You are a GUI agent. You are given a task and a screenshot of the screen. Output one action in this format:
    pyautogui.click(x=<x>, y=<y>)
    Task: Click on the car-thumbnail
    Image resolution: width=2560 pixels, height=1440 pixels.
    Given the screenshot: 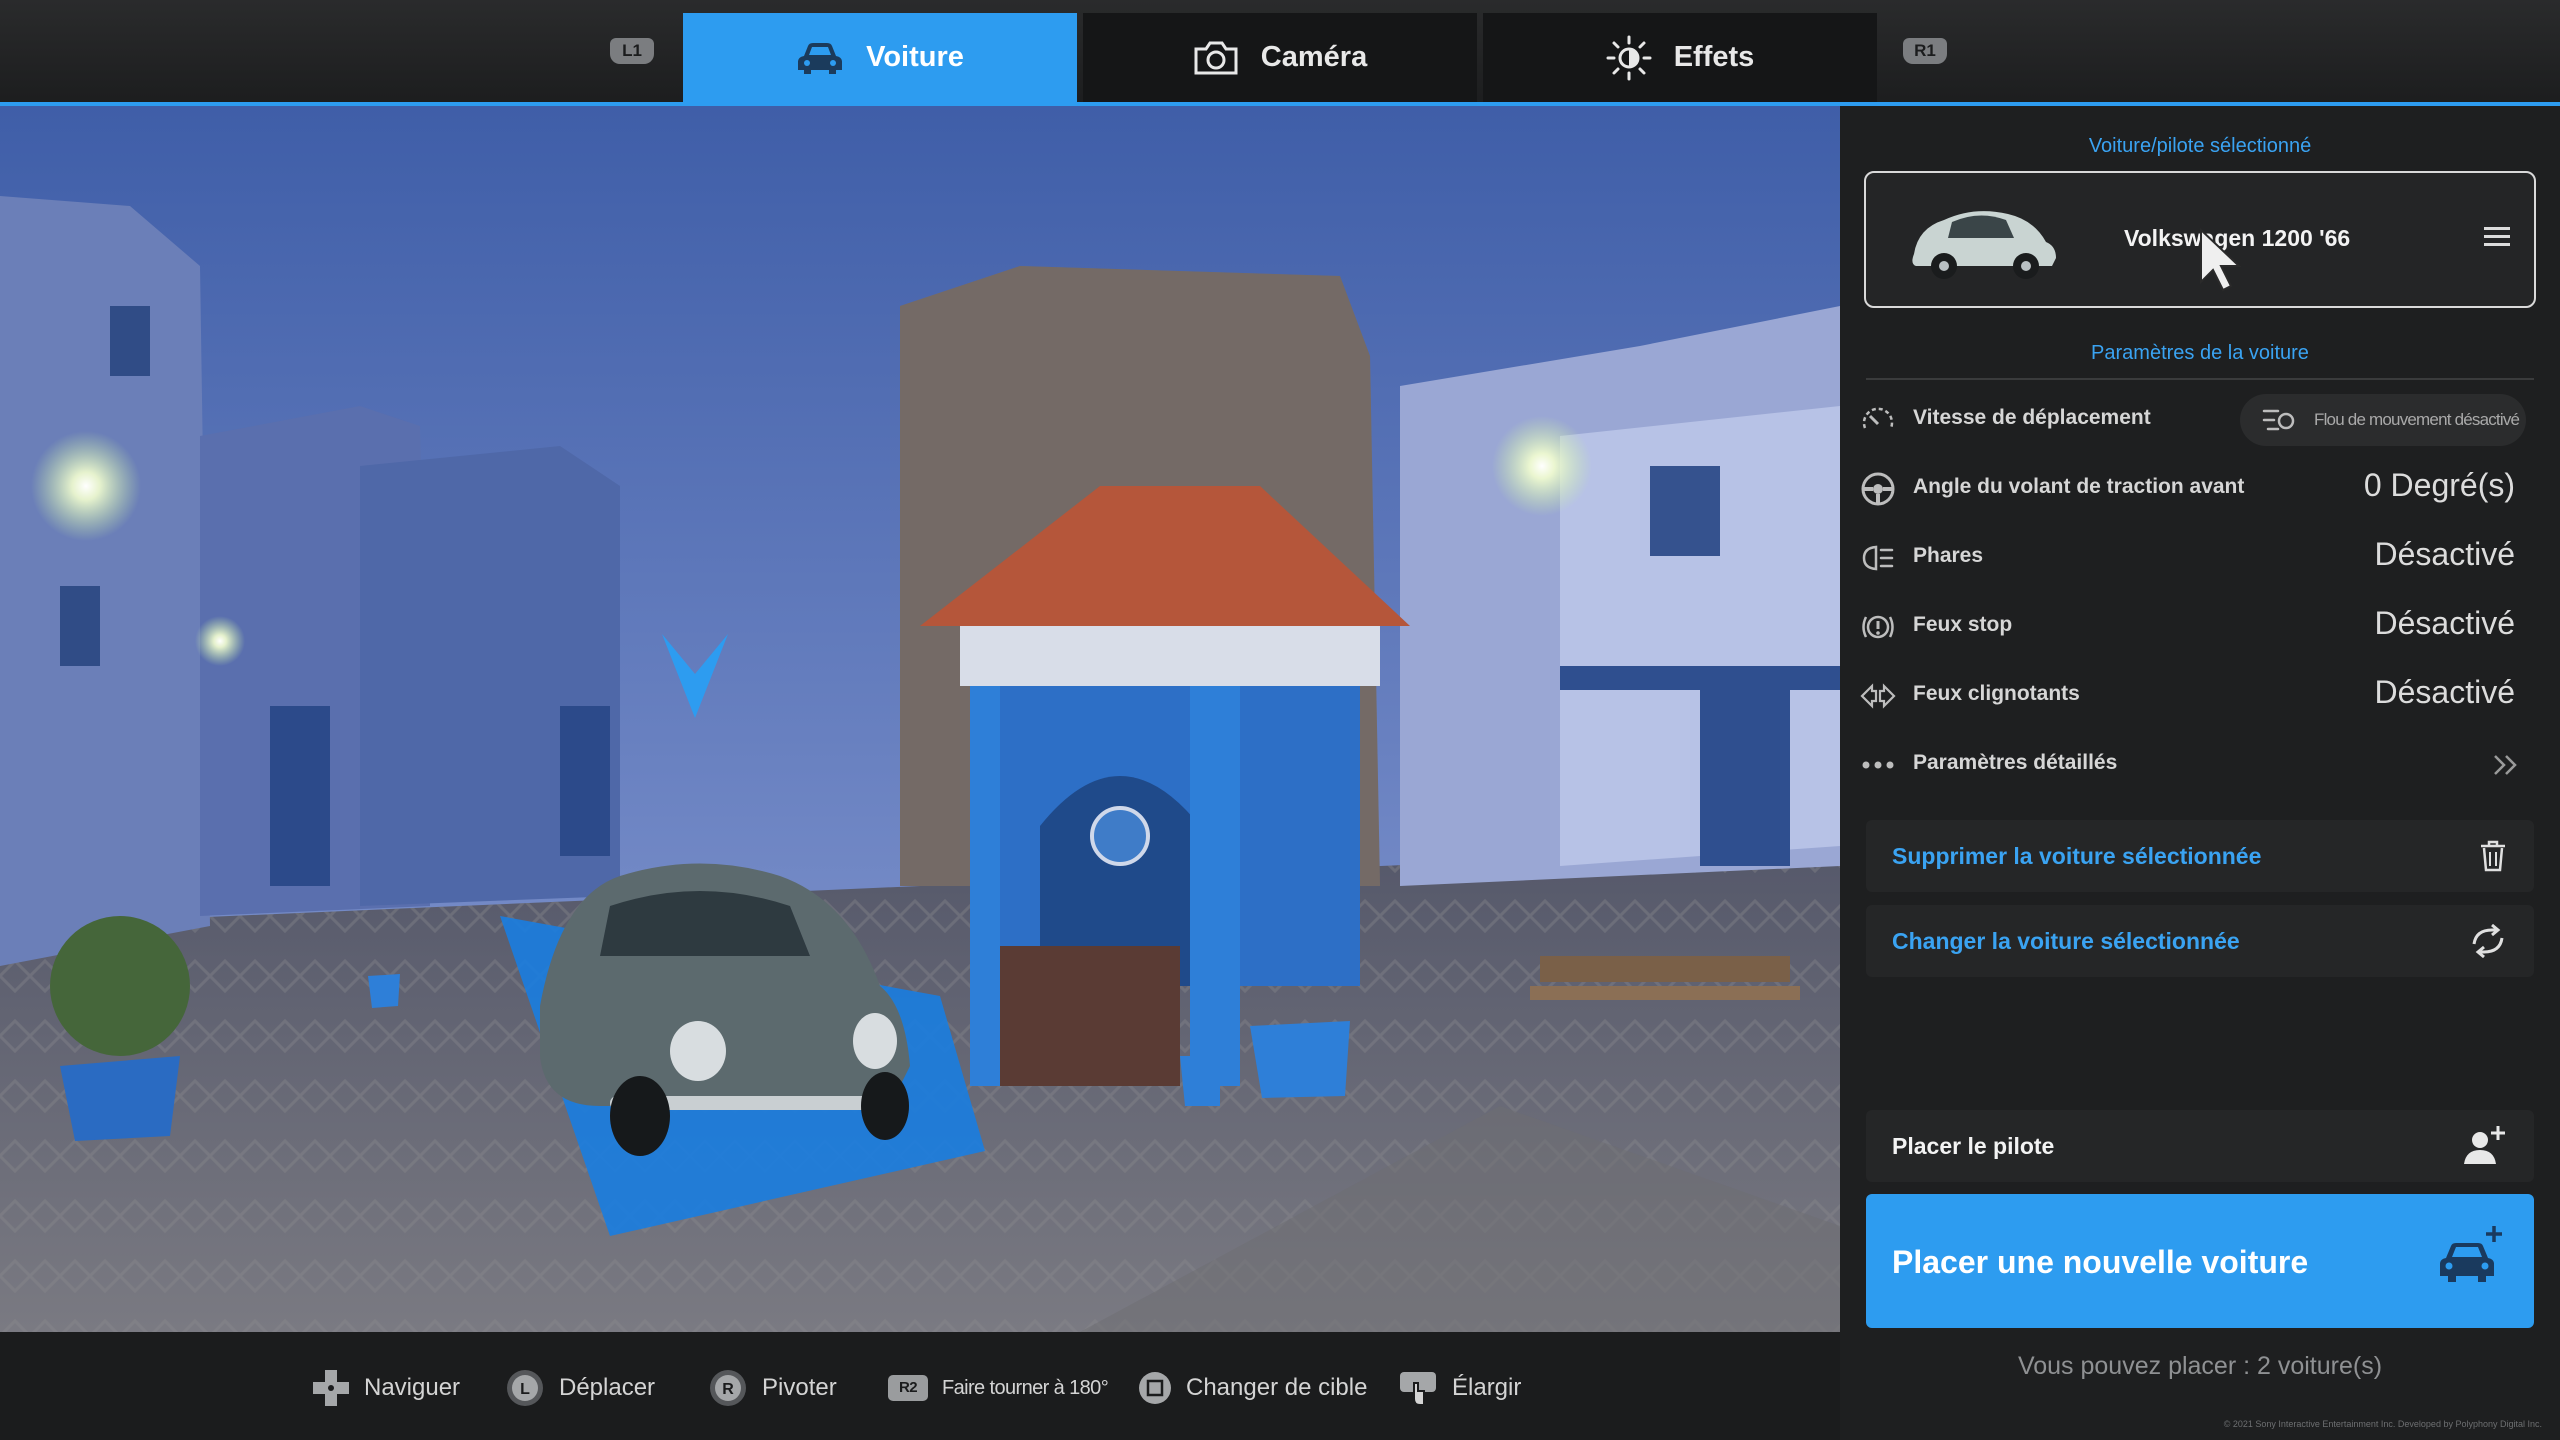 What is the action you would take?
    pyautogui.click(x=1984, y=245)
    